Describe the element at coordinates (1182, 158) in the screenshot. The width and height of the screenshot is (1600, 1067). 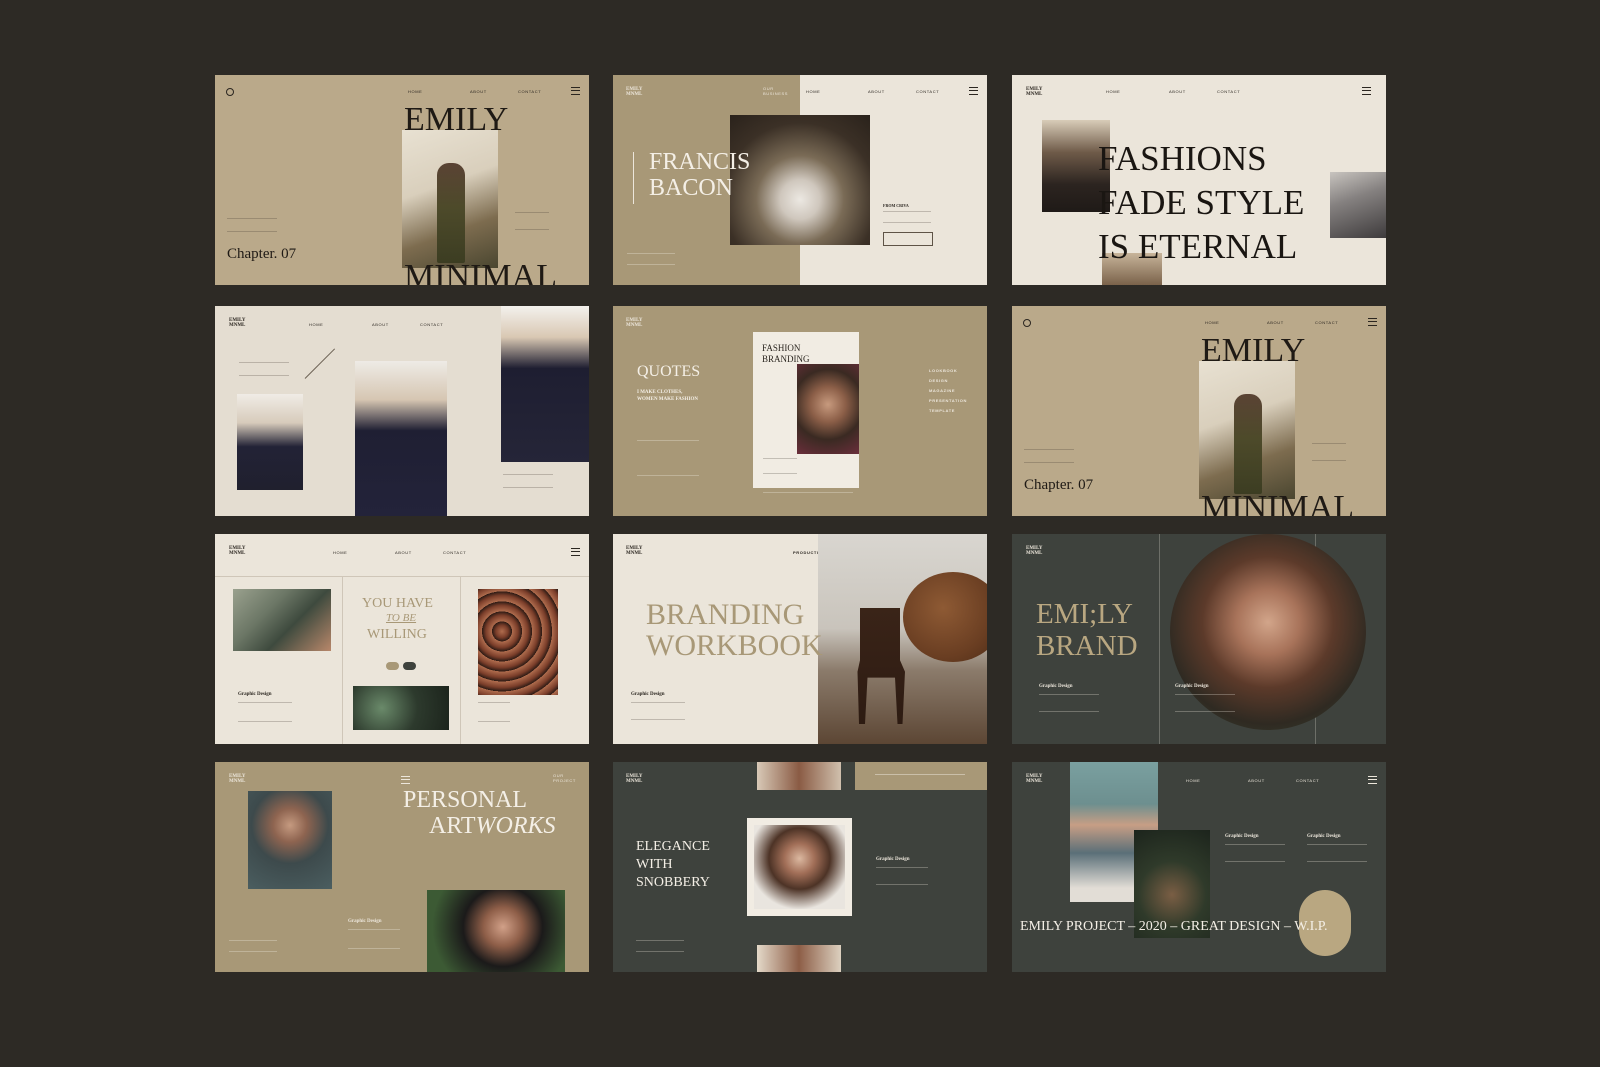
I see `title-line1: FASHIONS` at that location.